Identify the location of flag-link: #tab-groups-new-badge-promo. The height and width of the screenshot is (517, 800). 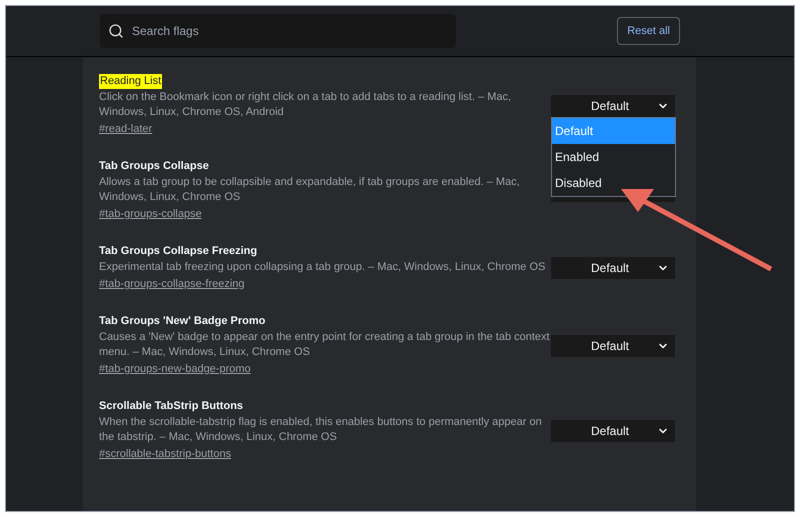
(175, 369).